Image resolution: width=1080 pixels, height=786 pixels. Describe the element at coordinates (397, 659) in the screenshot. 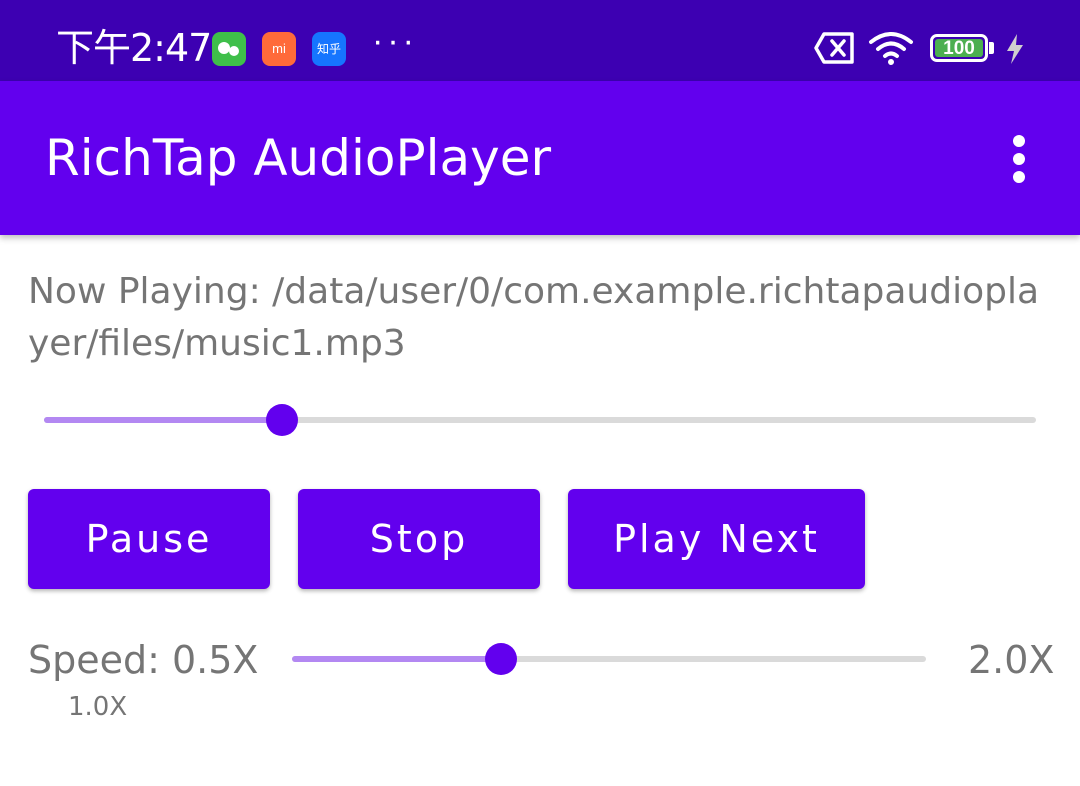

I see `speed-fill` at that location.